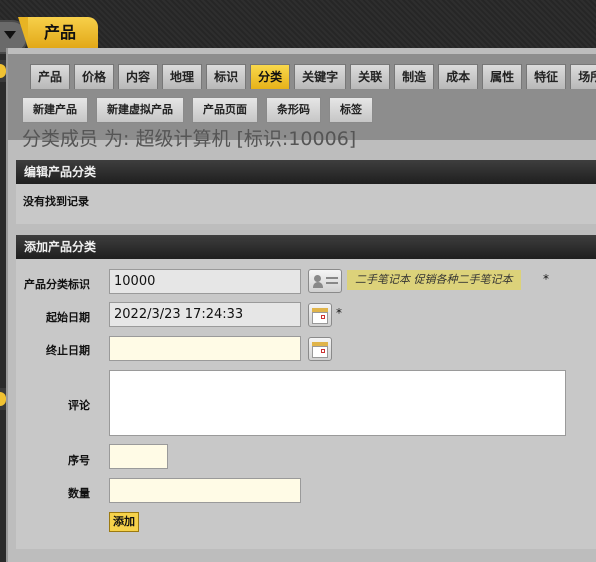 Image resolution: width=596 pixels, height=562 pixels. I want to click on page-title: 分类成员 为: 超级计算机 [标识:10006], so click(189, 139).